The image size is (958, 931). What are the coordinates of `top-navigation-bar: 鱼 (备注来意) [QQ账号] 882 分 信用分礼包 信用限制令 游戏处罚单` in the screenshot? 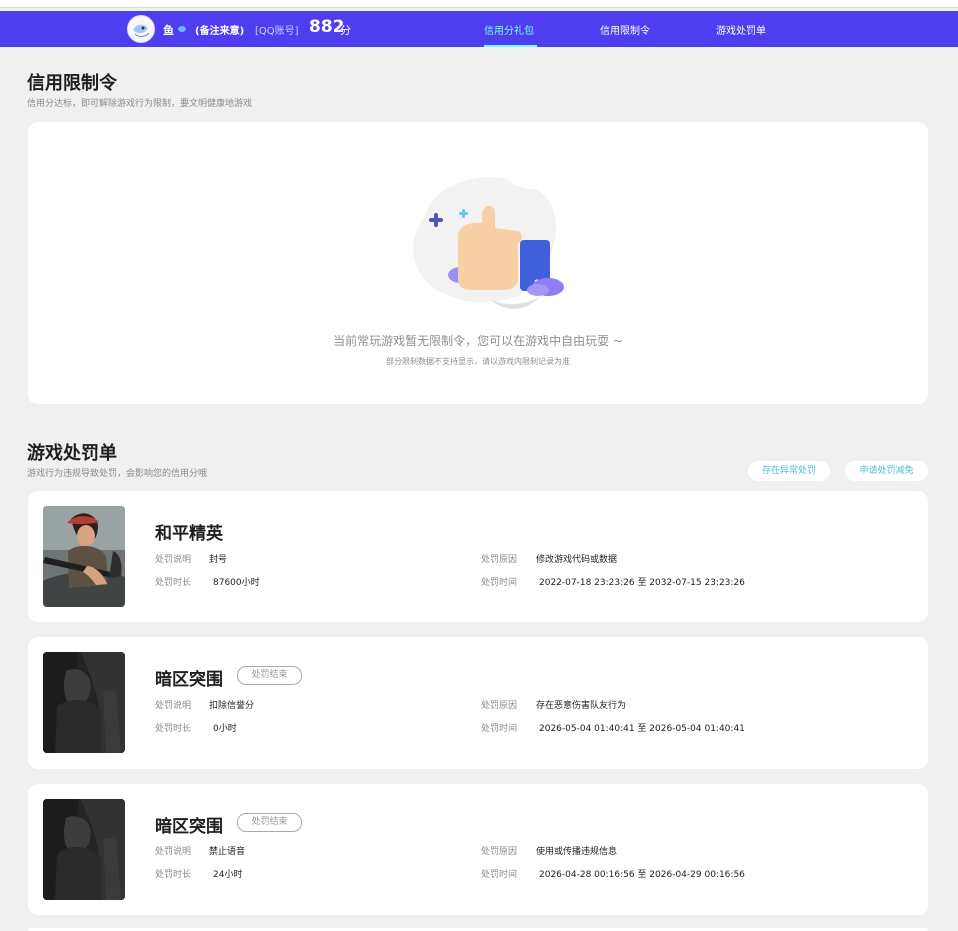 It's located at (479, 29).